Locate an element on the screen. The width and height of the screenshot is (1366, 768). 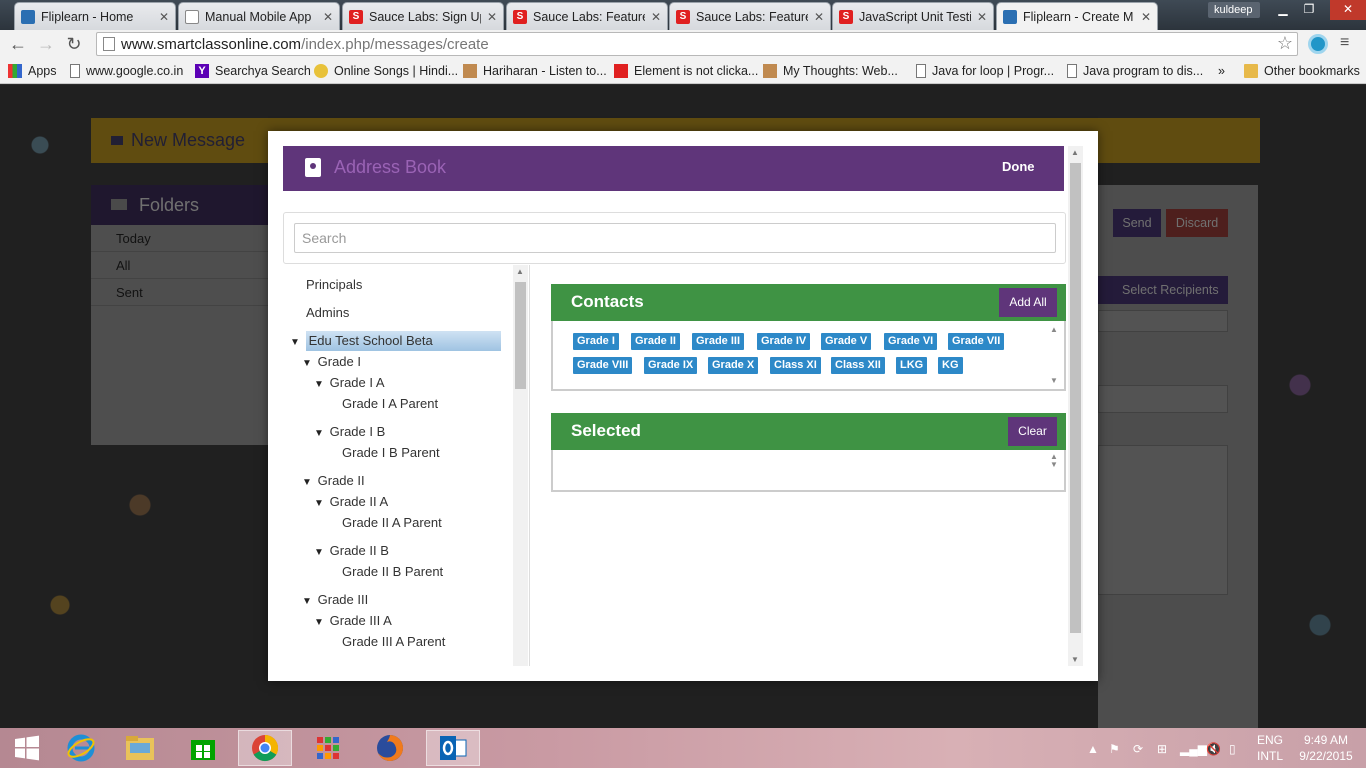
tree-node-school: ▼ Edu Test School Beta is located at coordinates (396, 341).